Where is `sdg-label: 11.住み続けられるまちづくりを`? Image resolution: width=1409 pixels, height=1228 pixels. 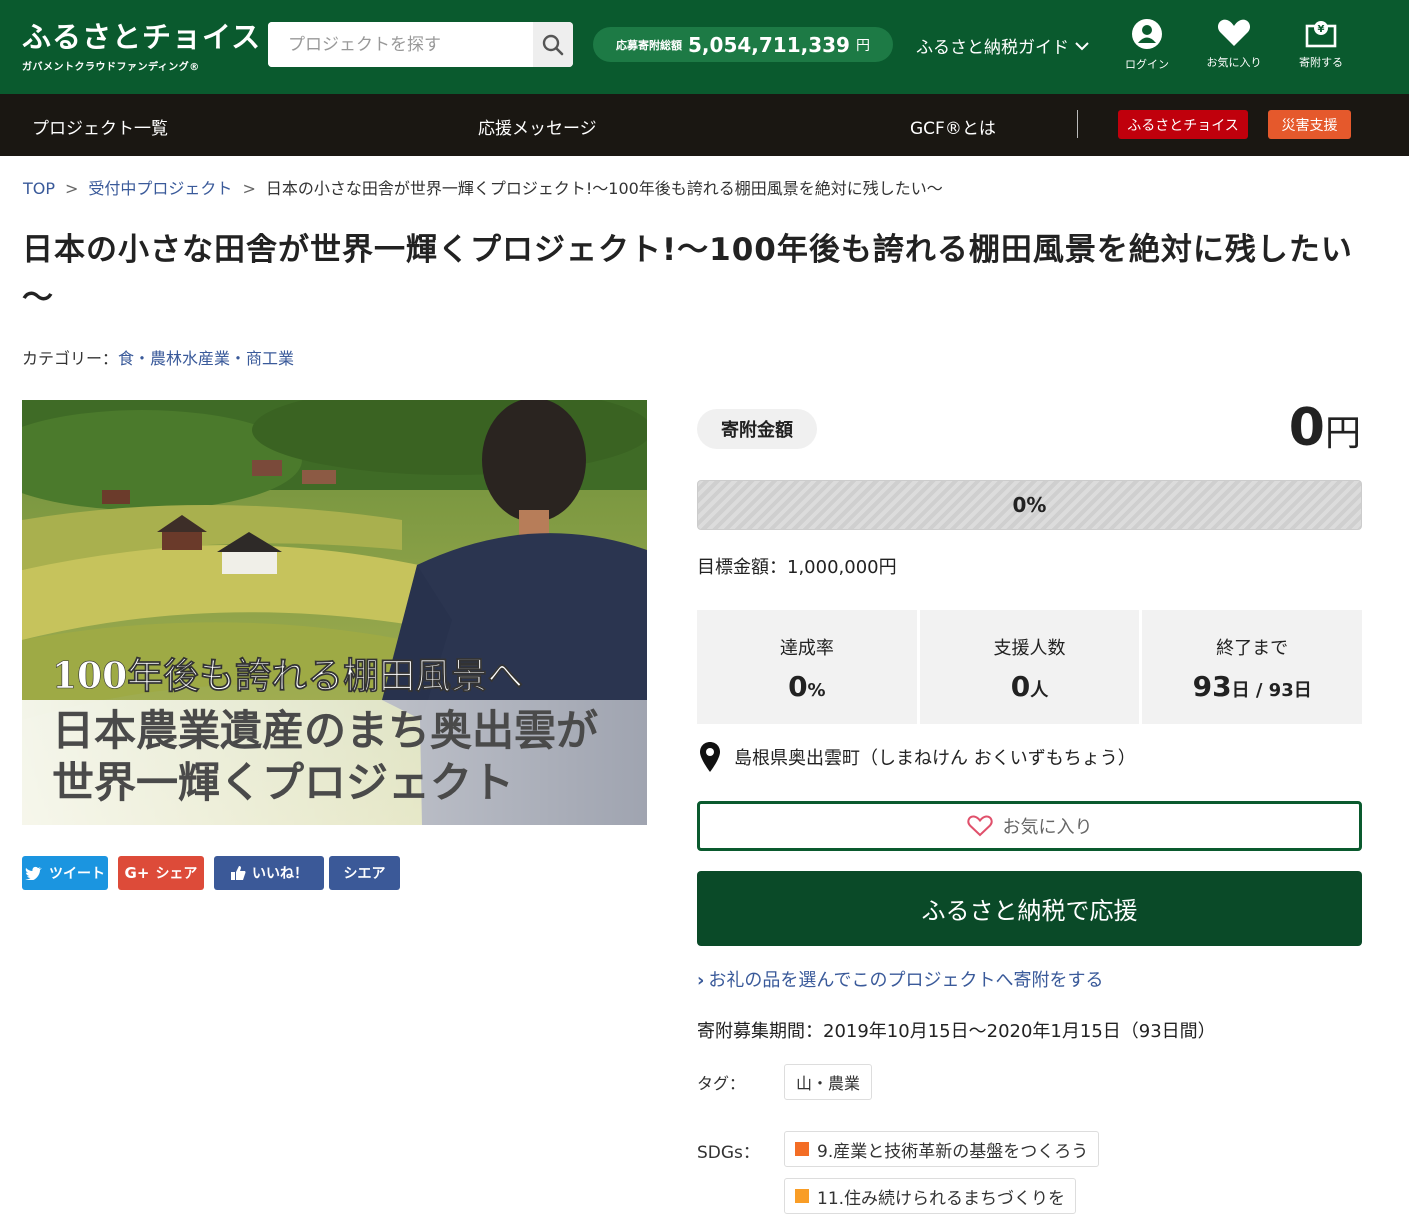 sdg-label: 11.住み続けられるまちづくりを is located at coordinates (941, 1198).